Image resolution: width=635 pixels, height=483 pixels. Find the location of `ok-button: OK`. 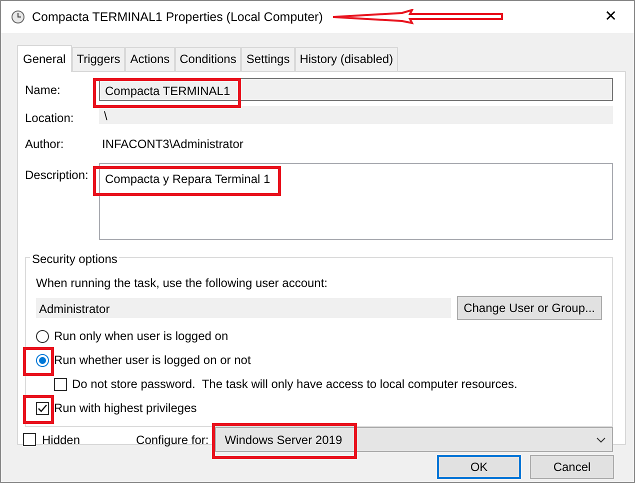

ok-button: OK is located at coordinates (479, 467).